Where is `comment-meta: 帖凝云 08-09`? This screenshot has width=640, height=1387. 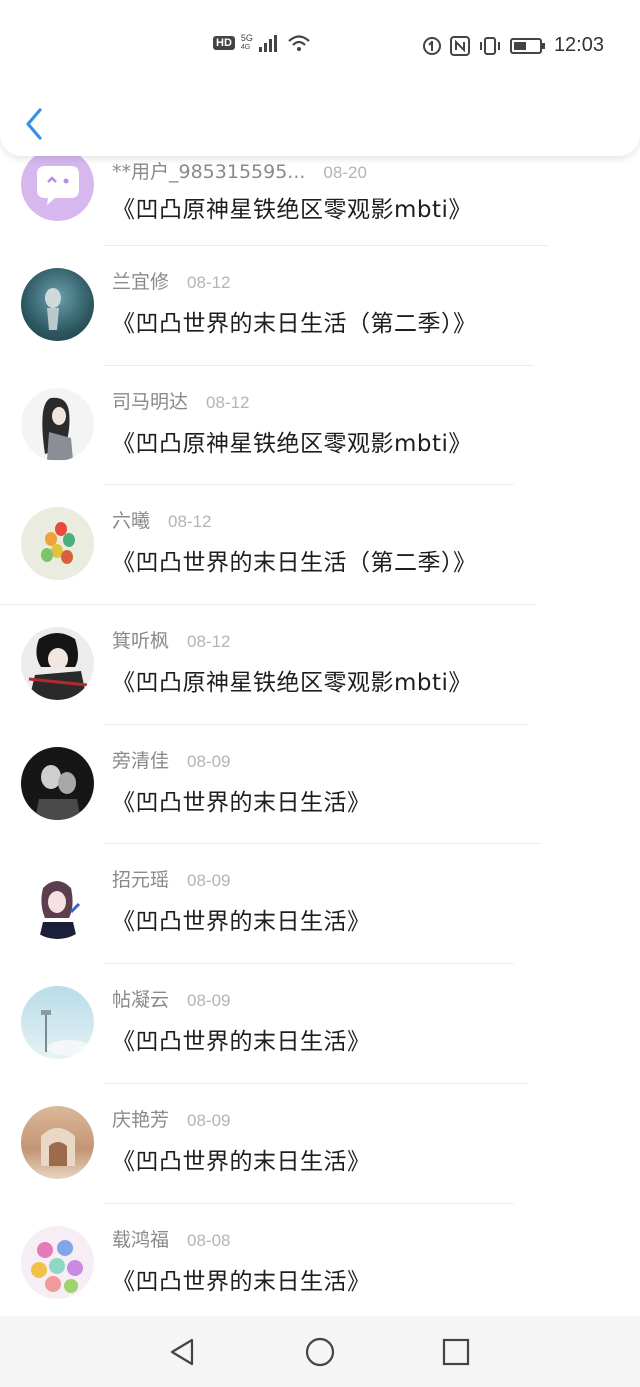
comment-meta: 帖凝云 08-09 is located at coordinates (171, 998).